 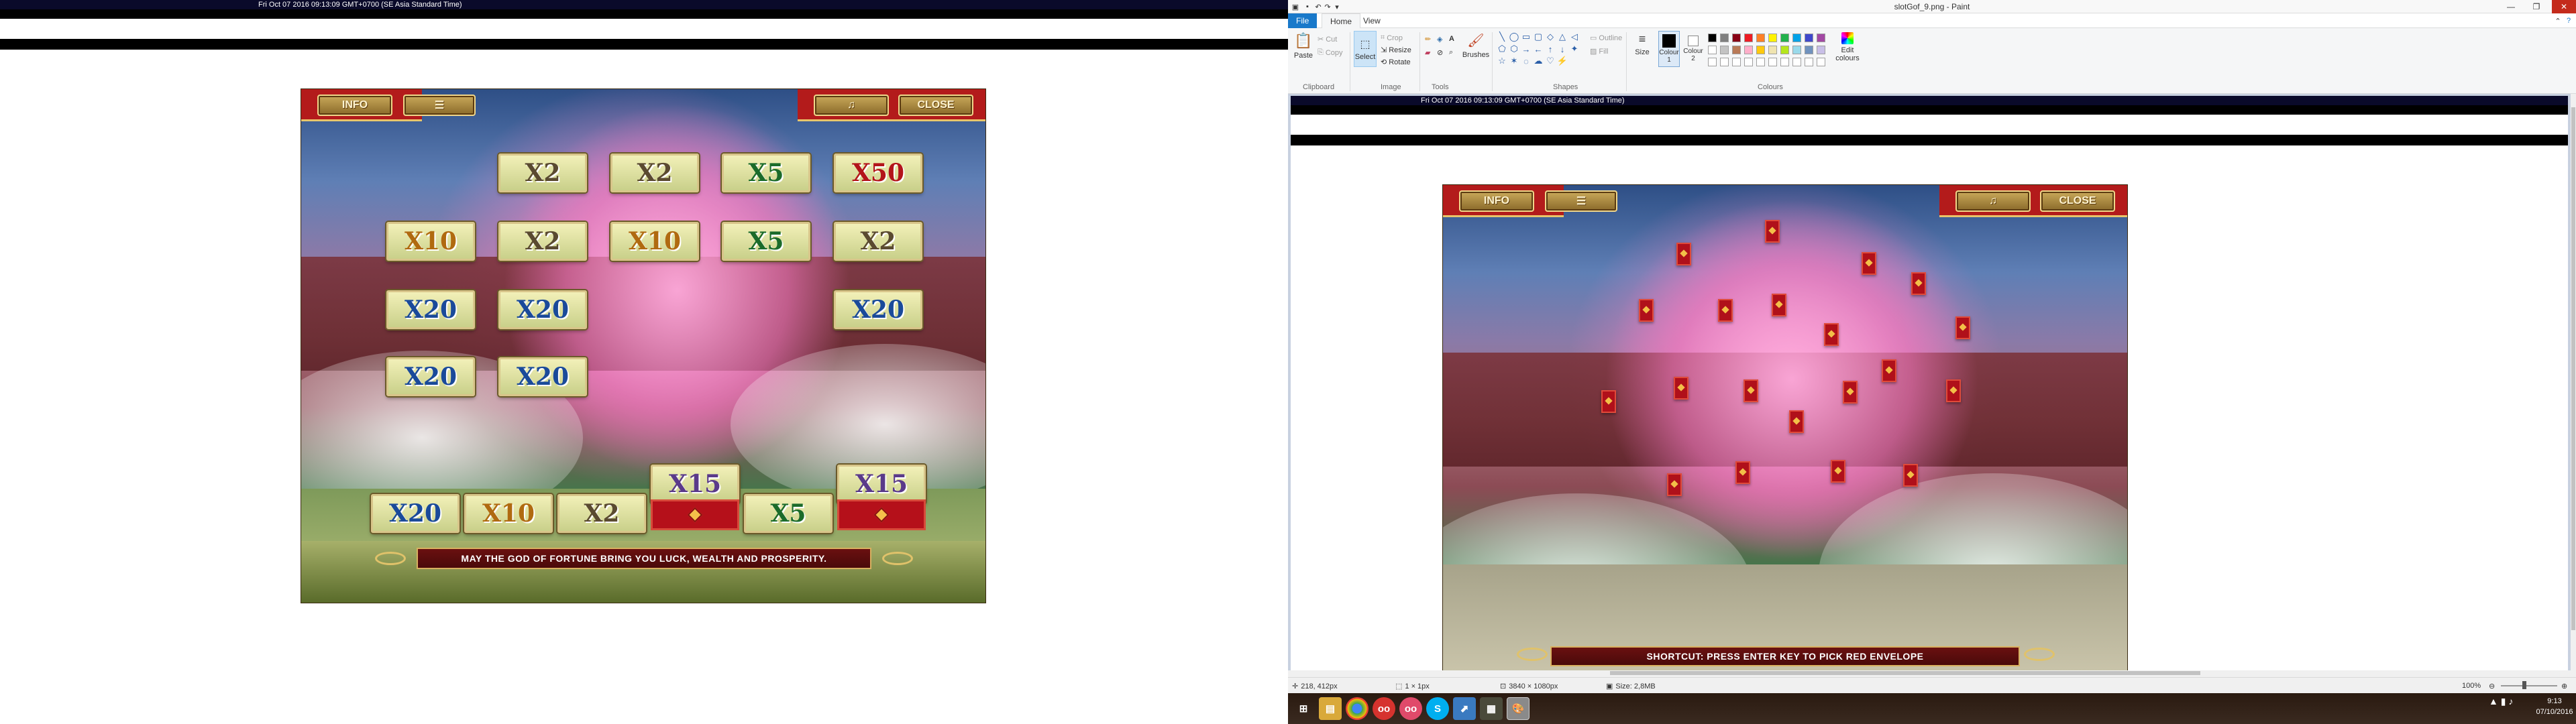 I want to click on app-dark-icon: ▦, so click(x=1491, y=708).